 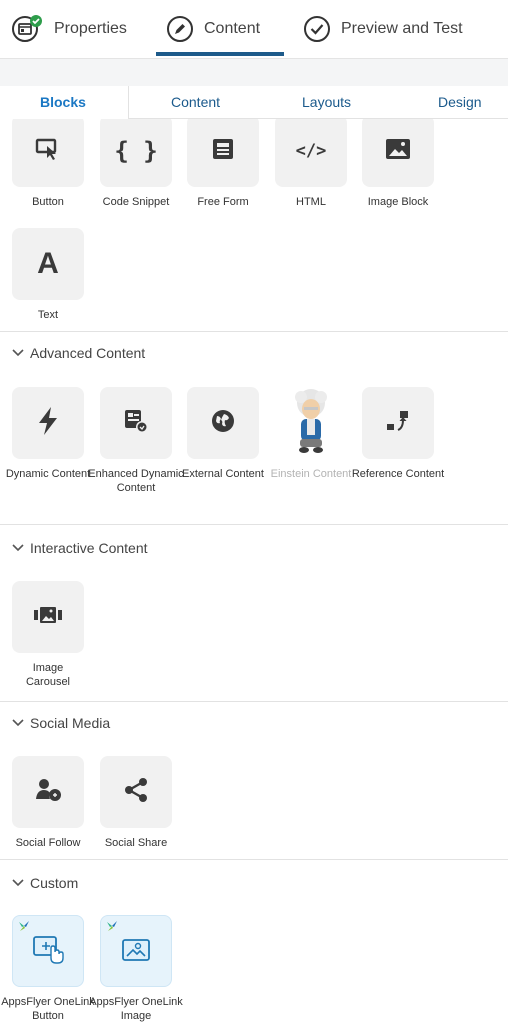 I want to click on block-button: Button, so click(x=48, y=163).